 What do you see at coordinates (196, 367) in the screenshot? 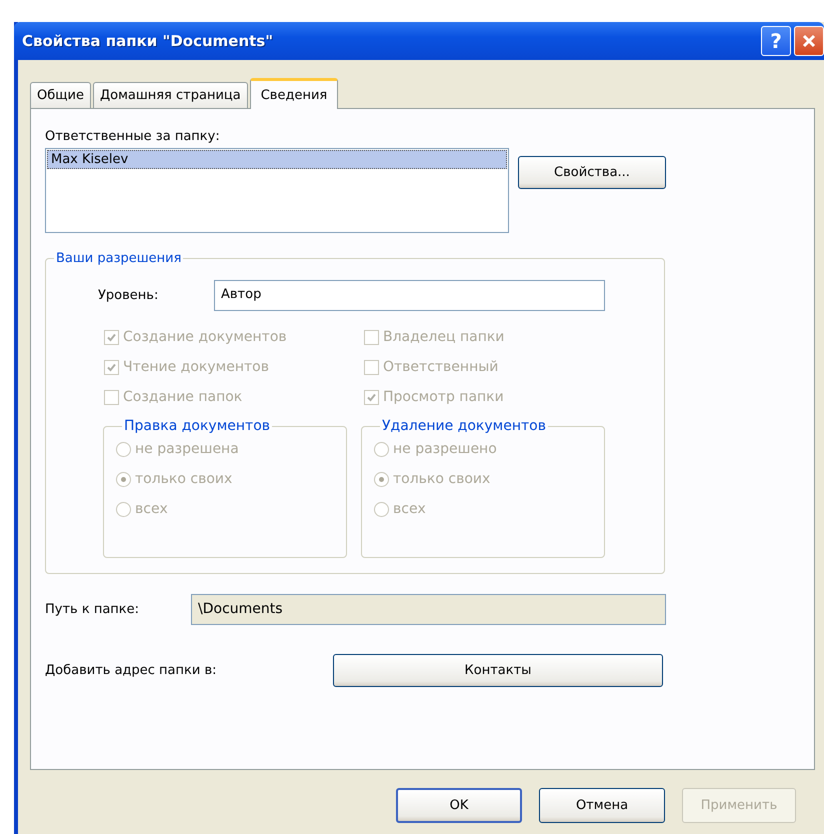
I see `checkbox-label: Чтение документов` at bounding box center [196, 367].